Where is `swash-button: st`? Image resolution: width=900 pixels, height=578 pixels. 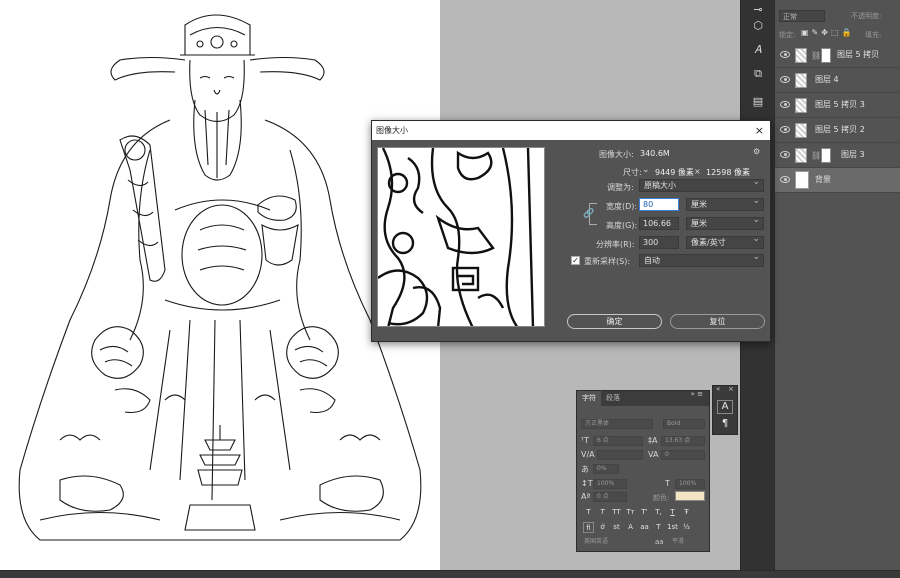
swash-button: st is located at coordinates (616, 527).